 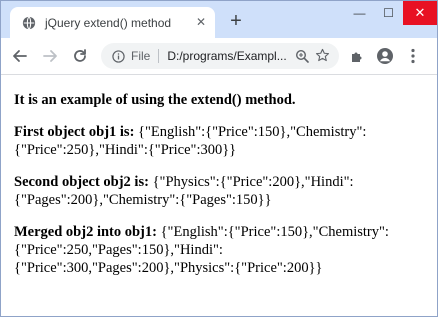 I want to click on info-icon, so click(x=118, y=56).